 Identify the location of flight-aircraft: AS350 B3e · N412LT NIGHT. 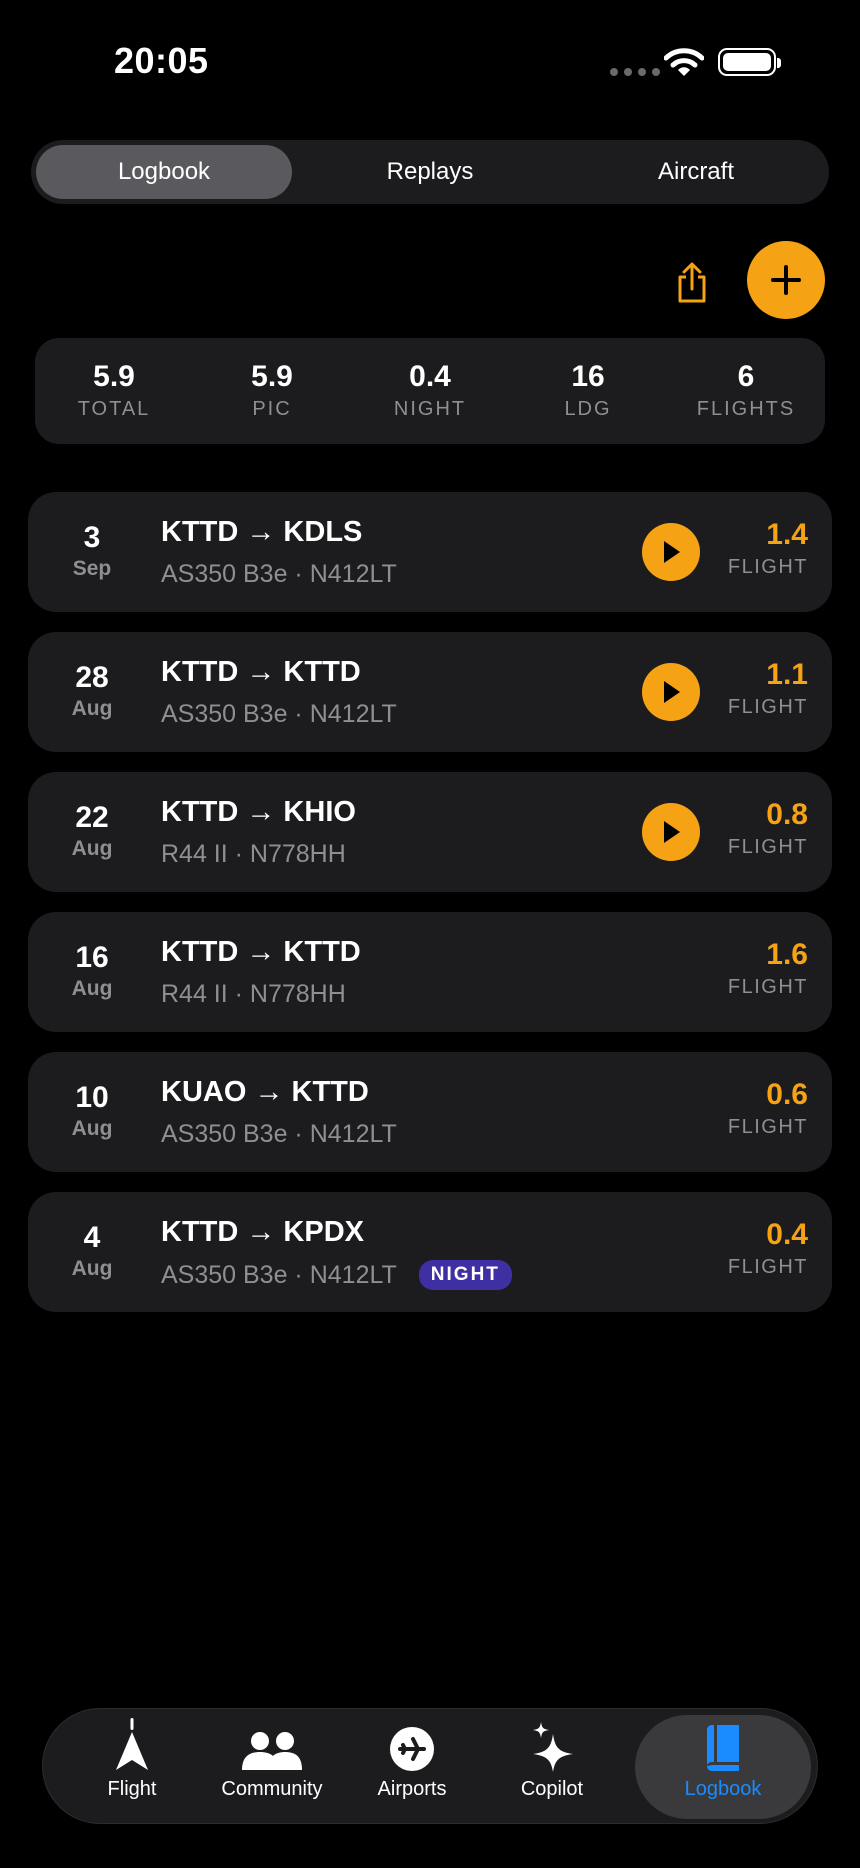
(336, 1275).